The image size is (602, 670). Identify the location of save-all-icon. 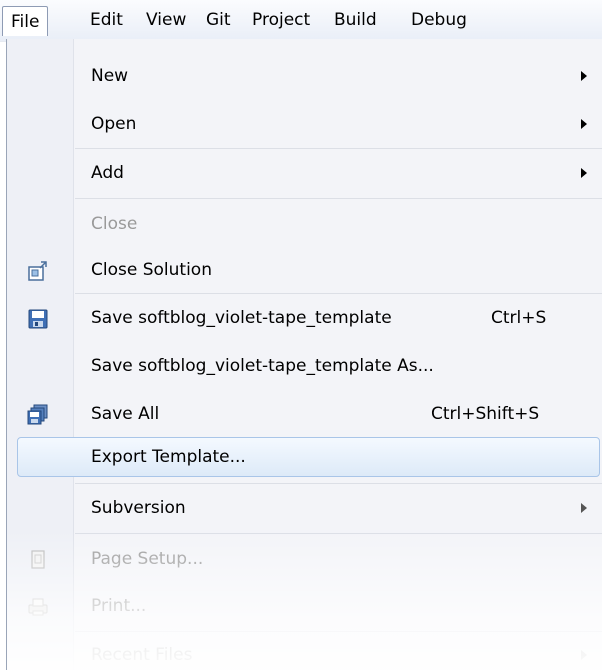
(38, 415).